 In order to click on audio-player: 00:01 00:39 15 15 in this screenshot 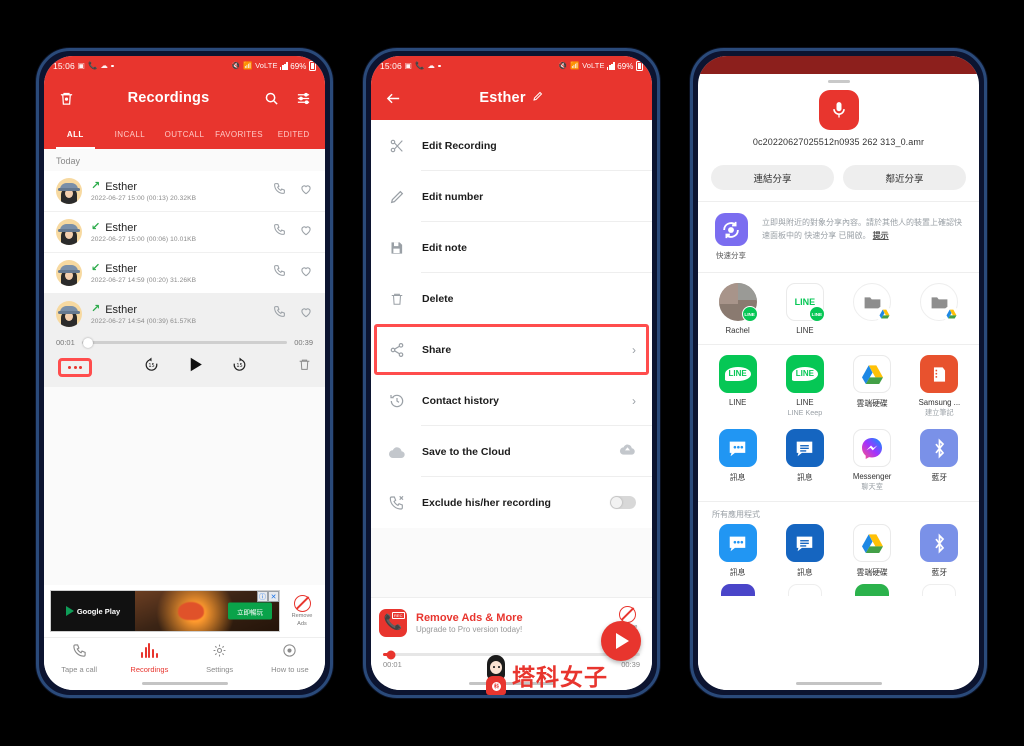, I will do `click(184, 360)`.